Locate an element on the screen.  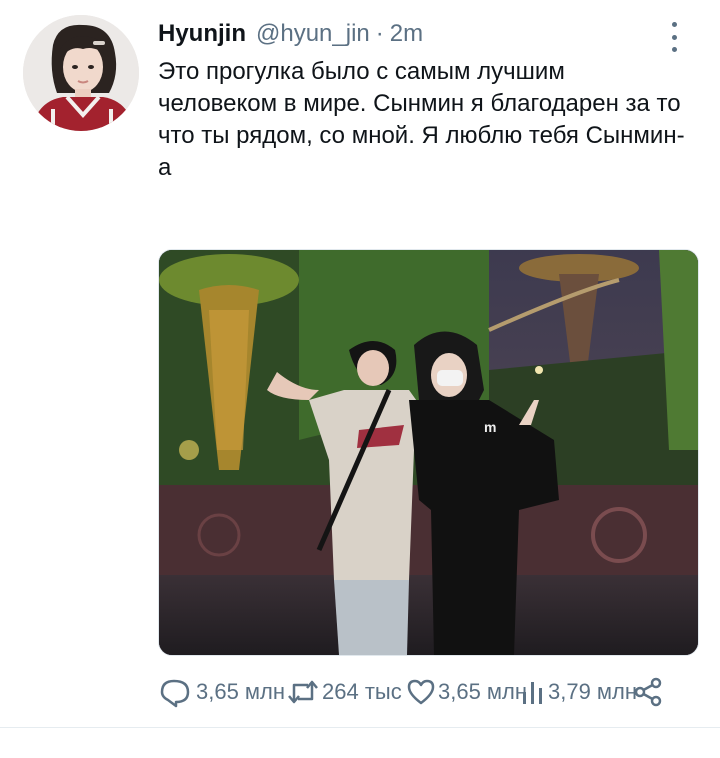
tweet-divider is located at coordinates (360, 727).